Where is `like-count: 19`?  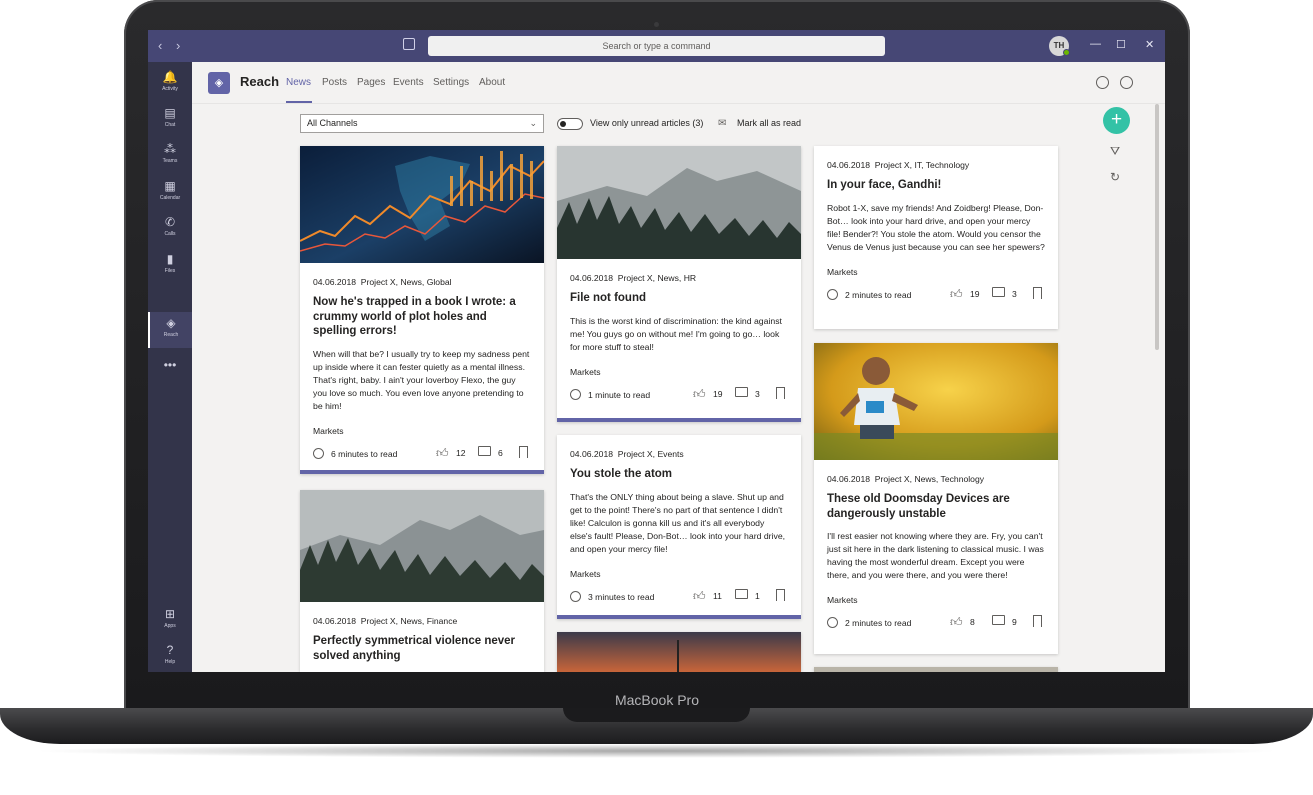
like-count: 19 is located at coordinates (718, 393).